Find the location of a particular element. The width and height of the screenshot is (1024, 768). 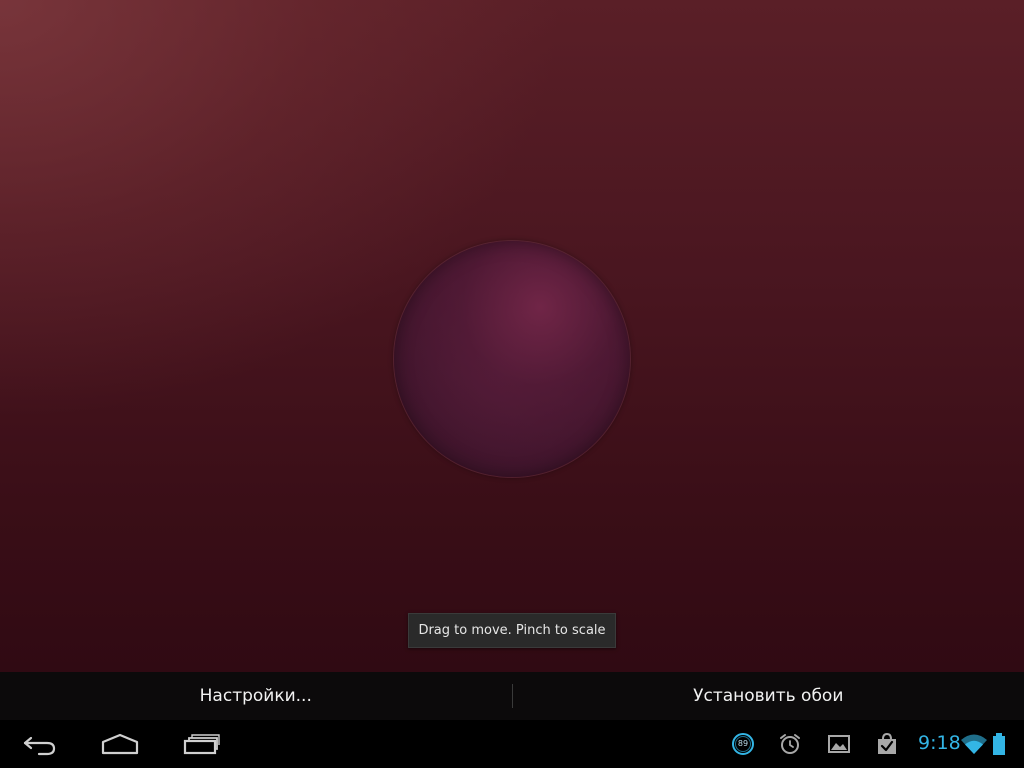

alarm-icon is located at coordinates (790, 744).